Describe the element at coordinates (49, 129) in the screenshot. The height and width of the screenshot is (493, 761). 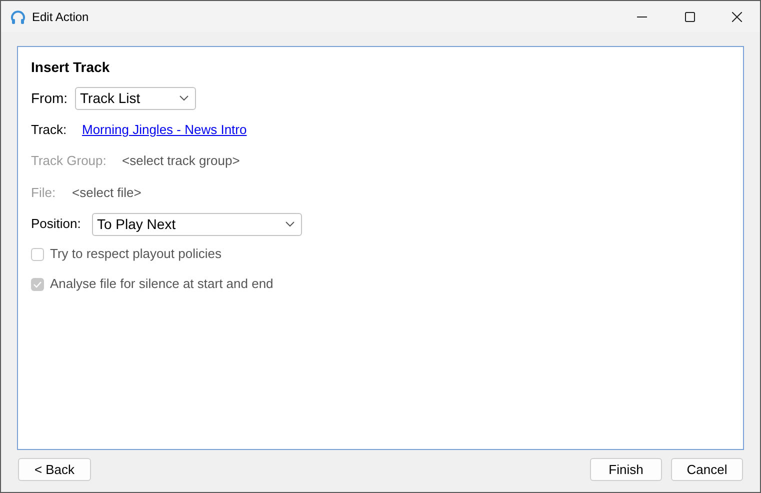
I see `track-label: Track:` at that location.